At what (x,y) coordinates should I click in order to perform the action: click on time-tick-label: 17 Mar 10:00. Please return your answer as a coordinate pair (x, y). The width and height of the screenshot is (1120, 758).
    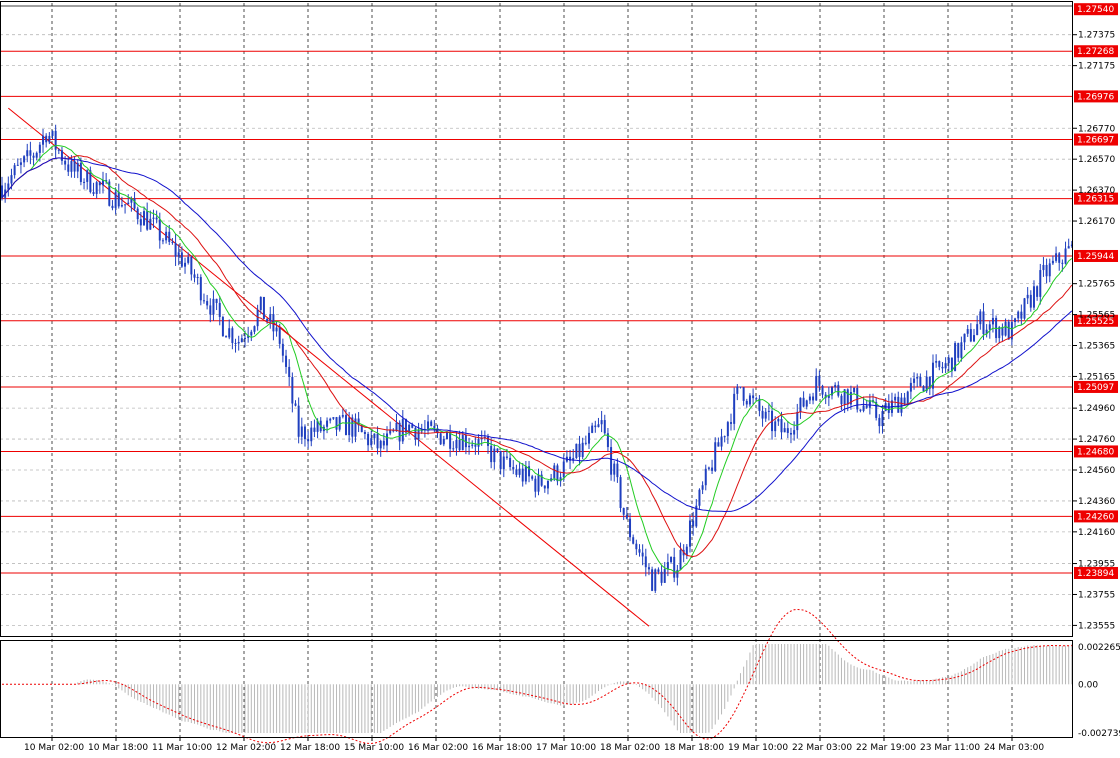
    Looking at the image, I should click on (566, 748).